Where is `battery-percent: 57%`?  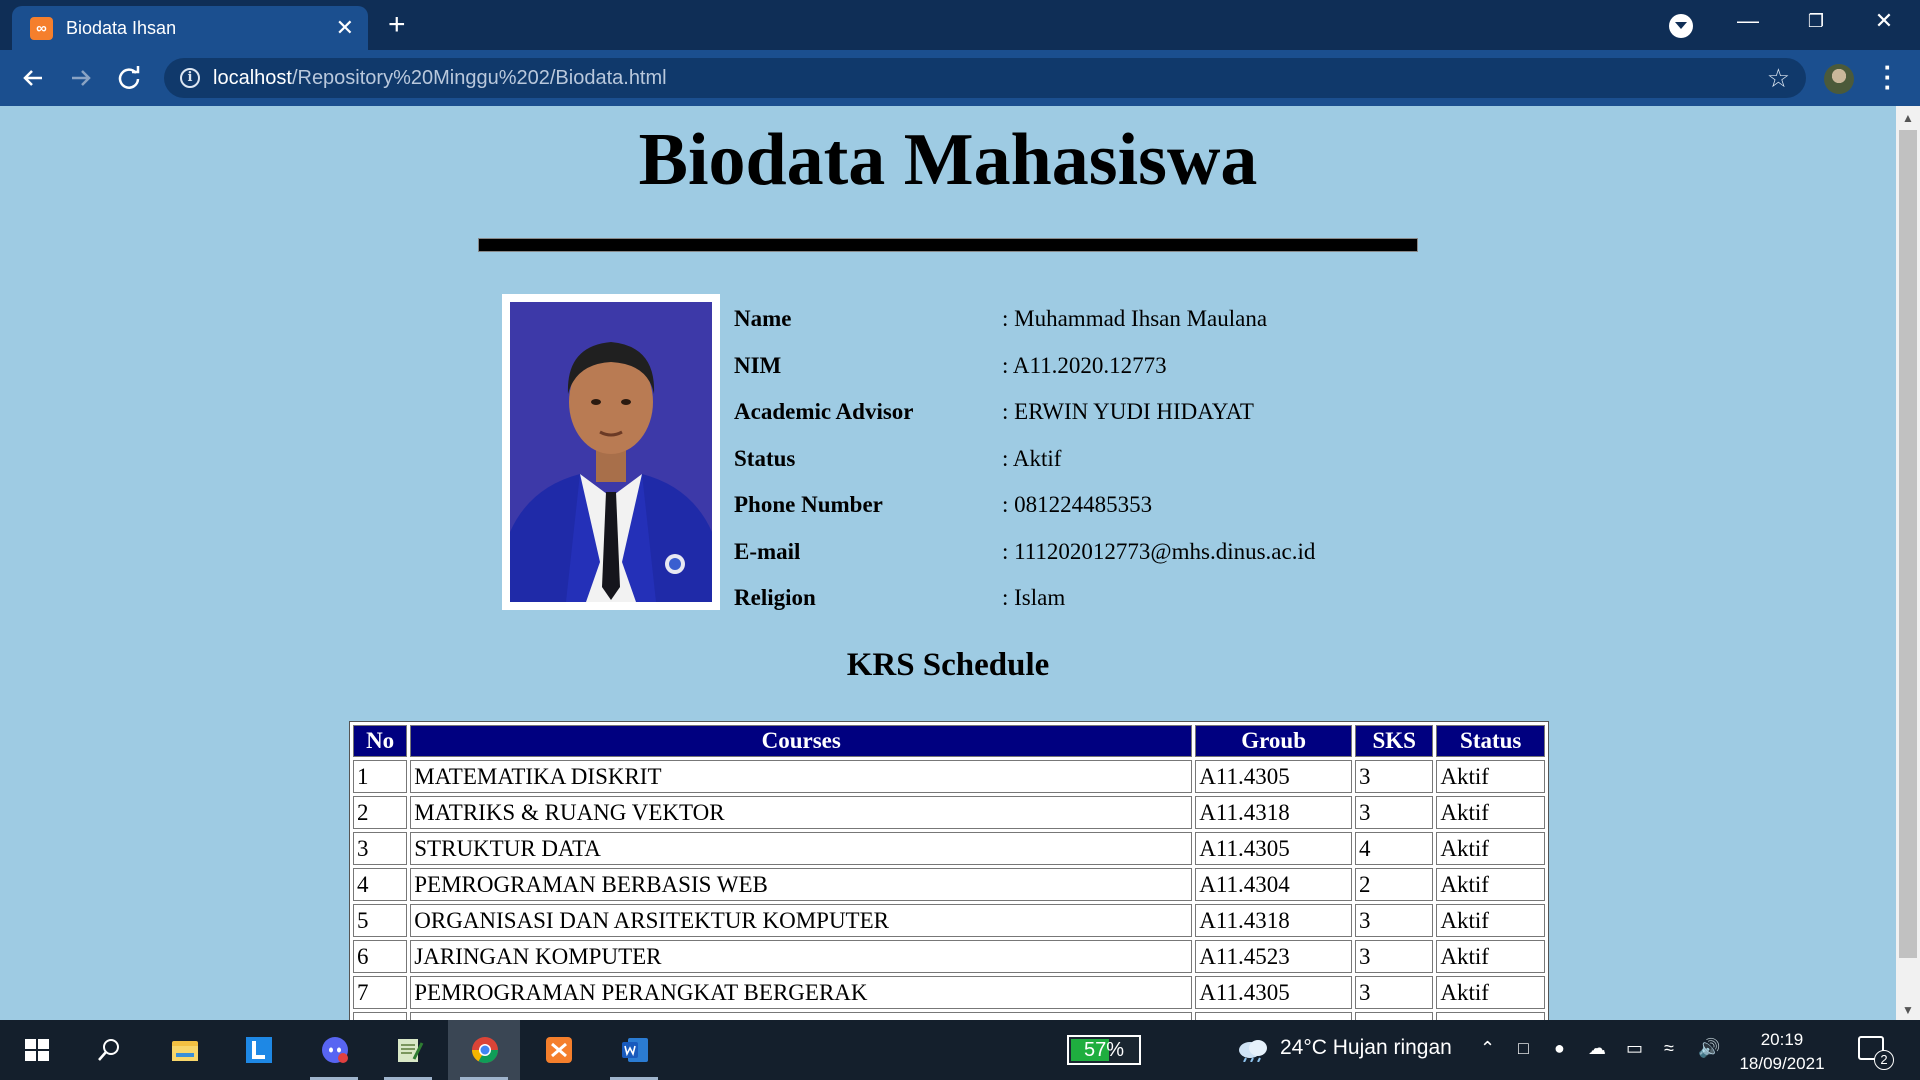
battery-percent: 57% is located at coordinates (1104, 1050).